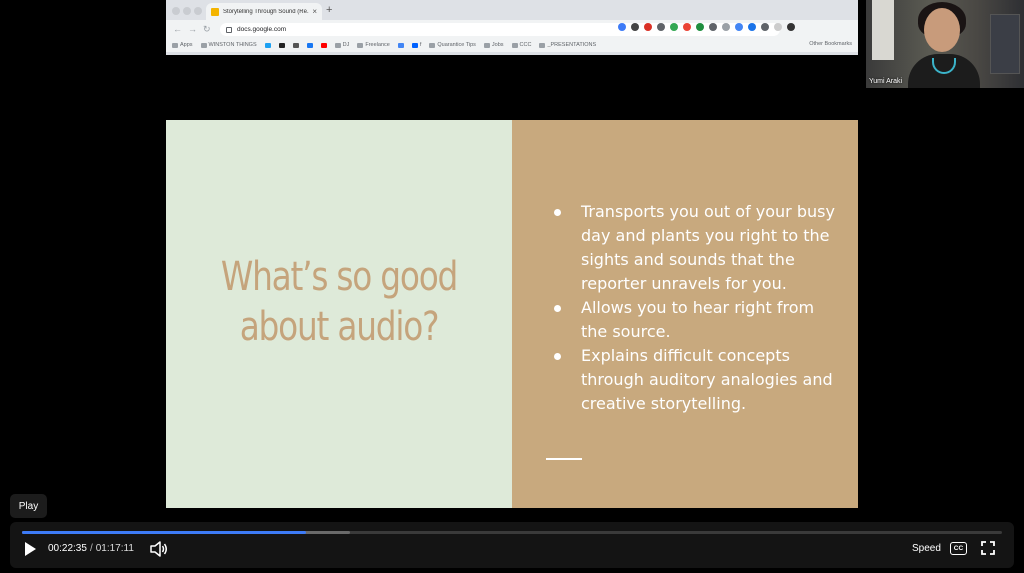  I want to click on participant-name: Yumi Araki, so click(886, 81).